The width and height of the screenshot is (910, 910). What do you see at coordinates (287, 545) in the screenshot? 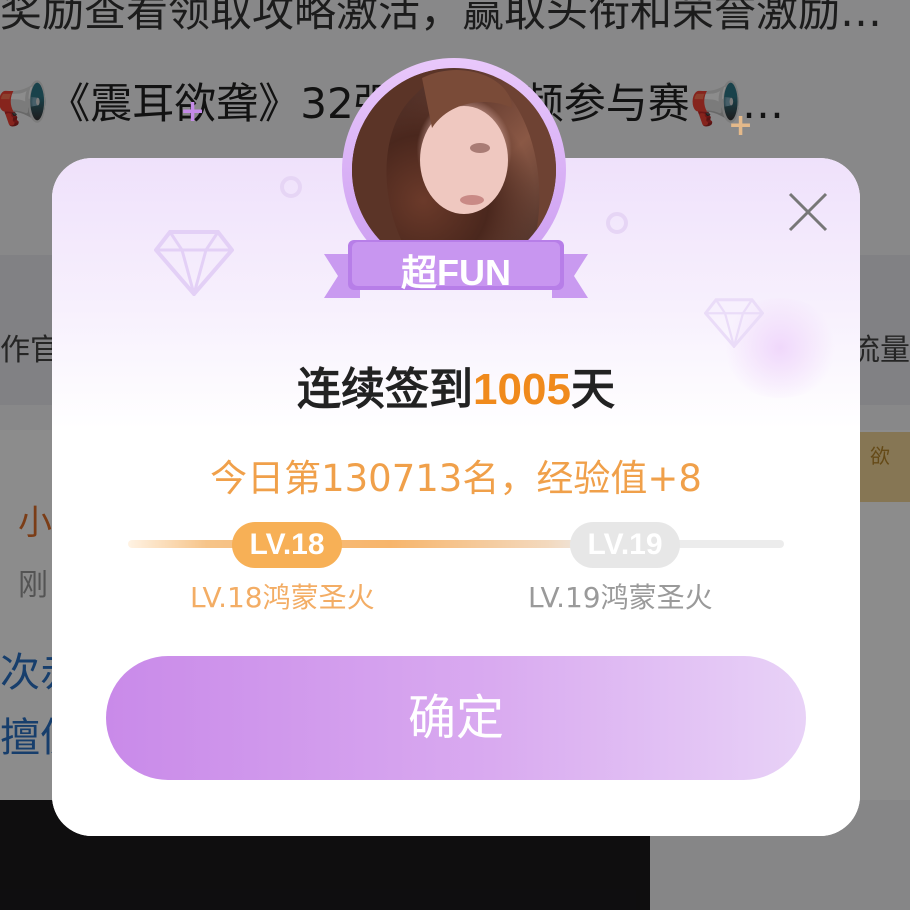
I see `current-level-pill: LV.18` at bounding box center [287, 545].